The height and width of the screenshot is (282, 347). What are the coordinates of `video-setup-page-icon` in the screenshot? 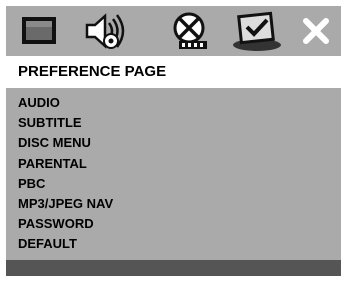 It's located at (191, 31).